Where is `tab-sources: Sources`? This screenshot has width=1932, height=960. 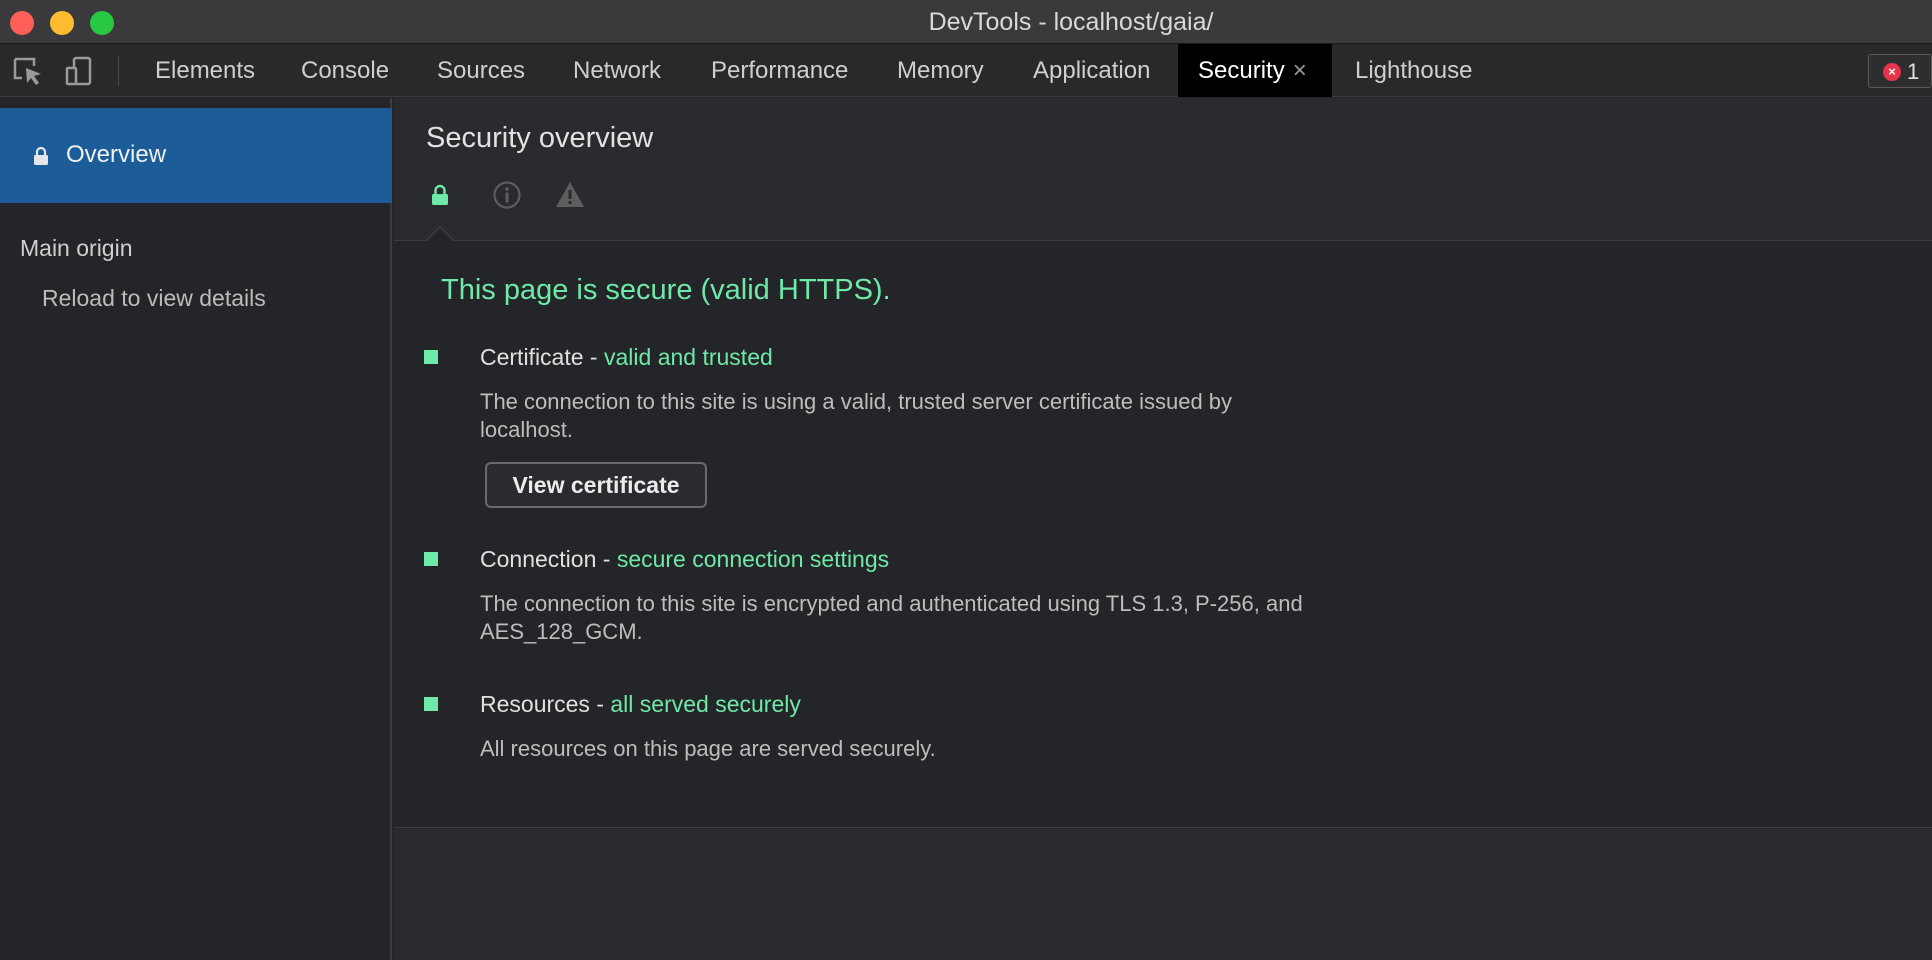
tab-sources: Sources is located at coordinates (481, 70).